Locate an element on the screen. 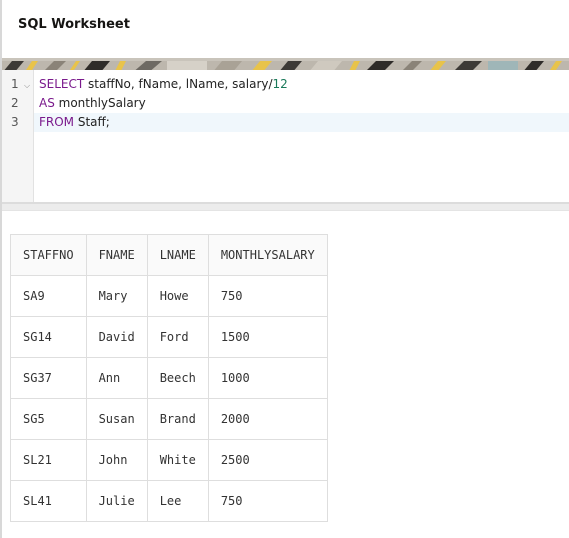 The width and height of the screenshot is (569, 538). table-cell: 2500 is located at coordinates (267, 460).